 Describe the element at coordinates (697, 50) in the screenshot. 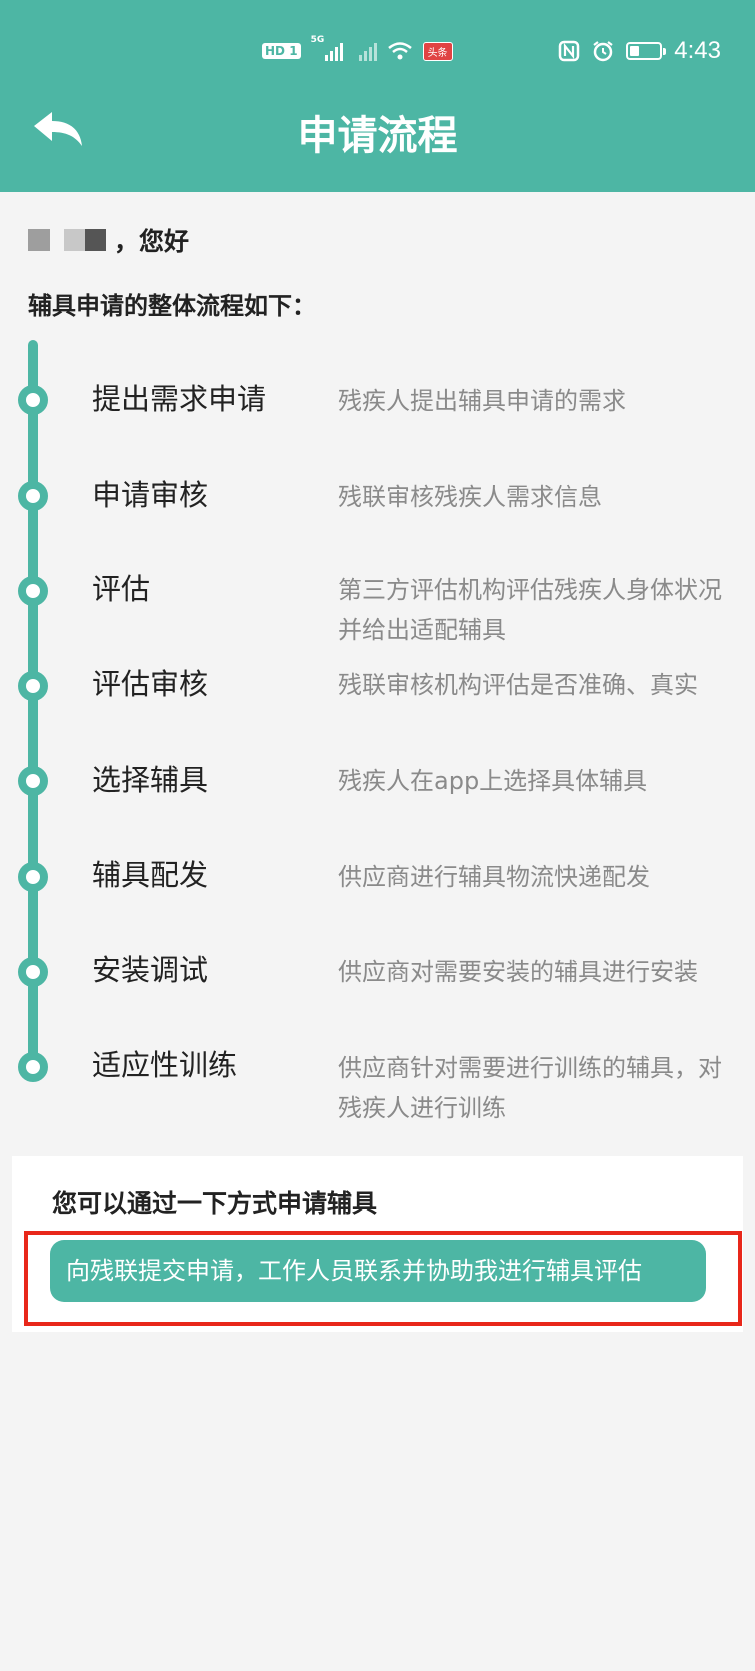

I see `status-time: 4:43` at that location.